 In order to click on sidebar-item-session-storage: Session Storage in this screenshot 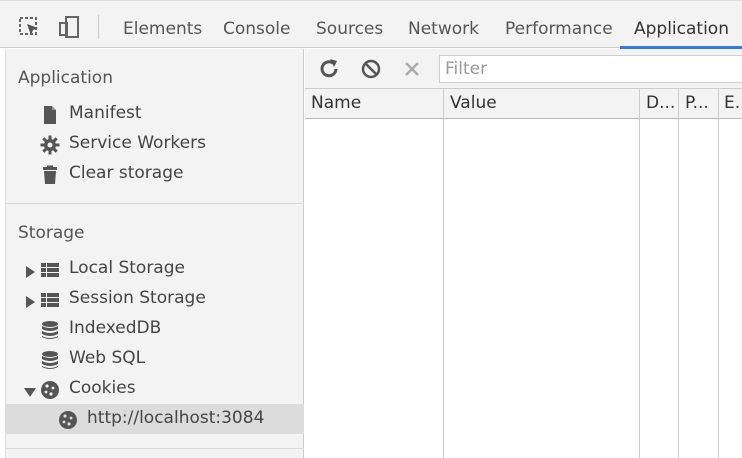, I will do `click(155, 299)`.